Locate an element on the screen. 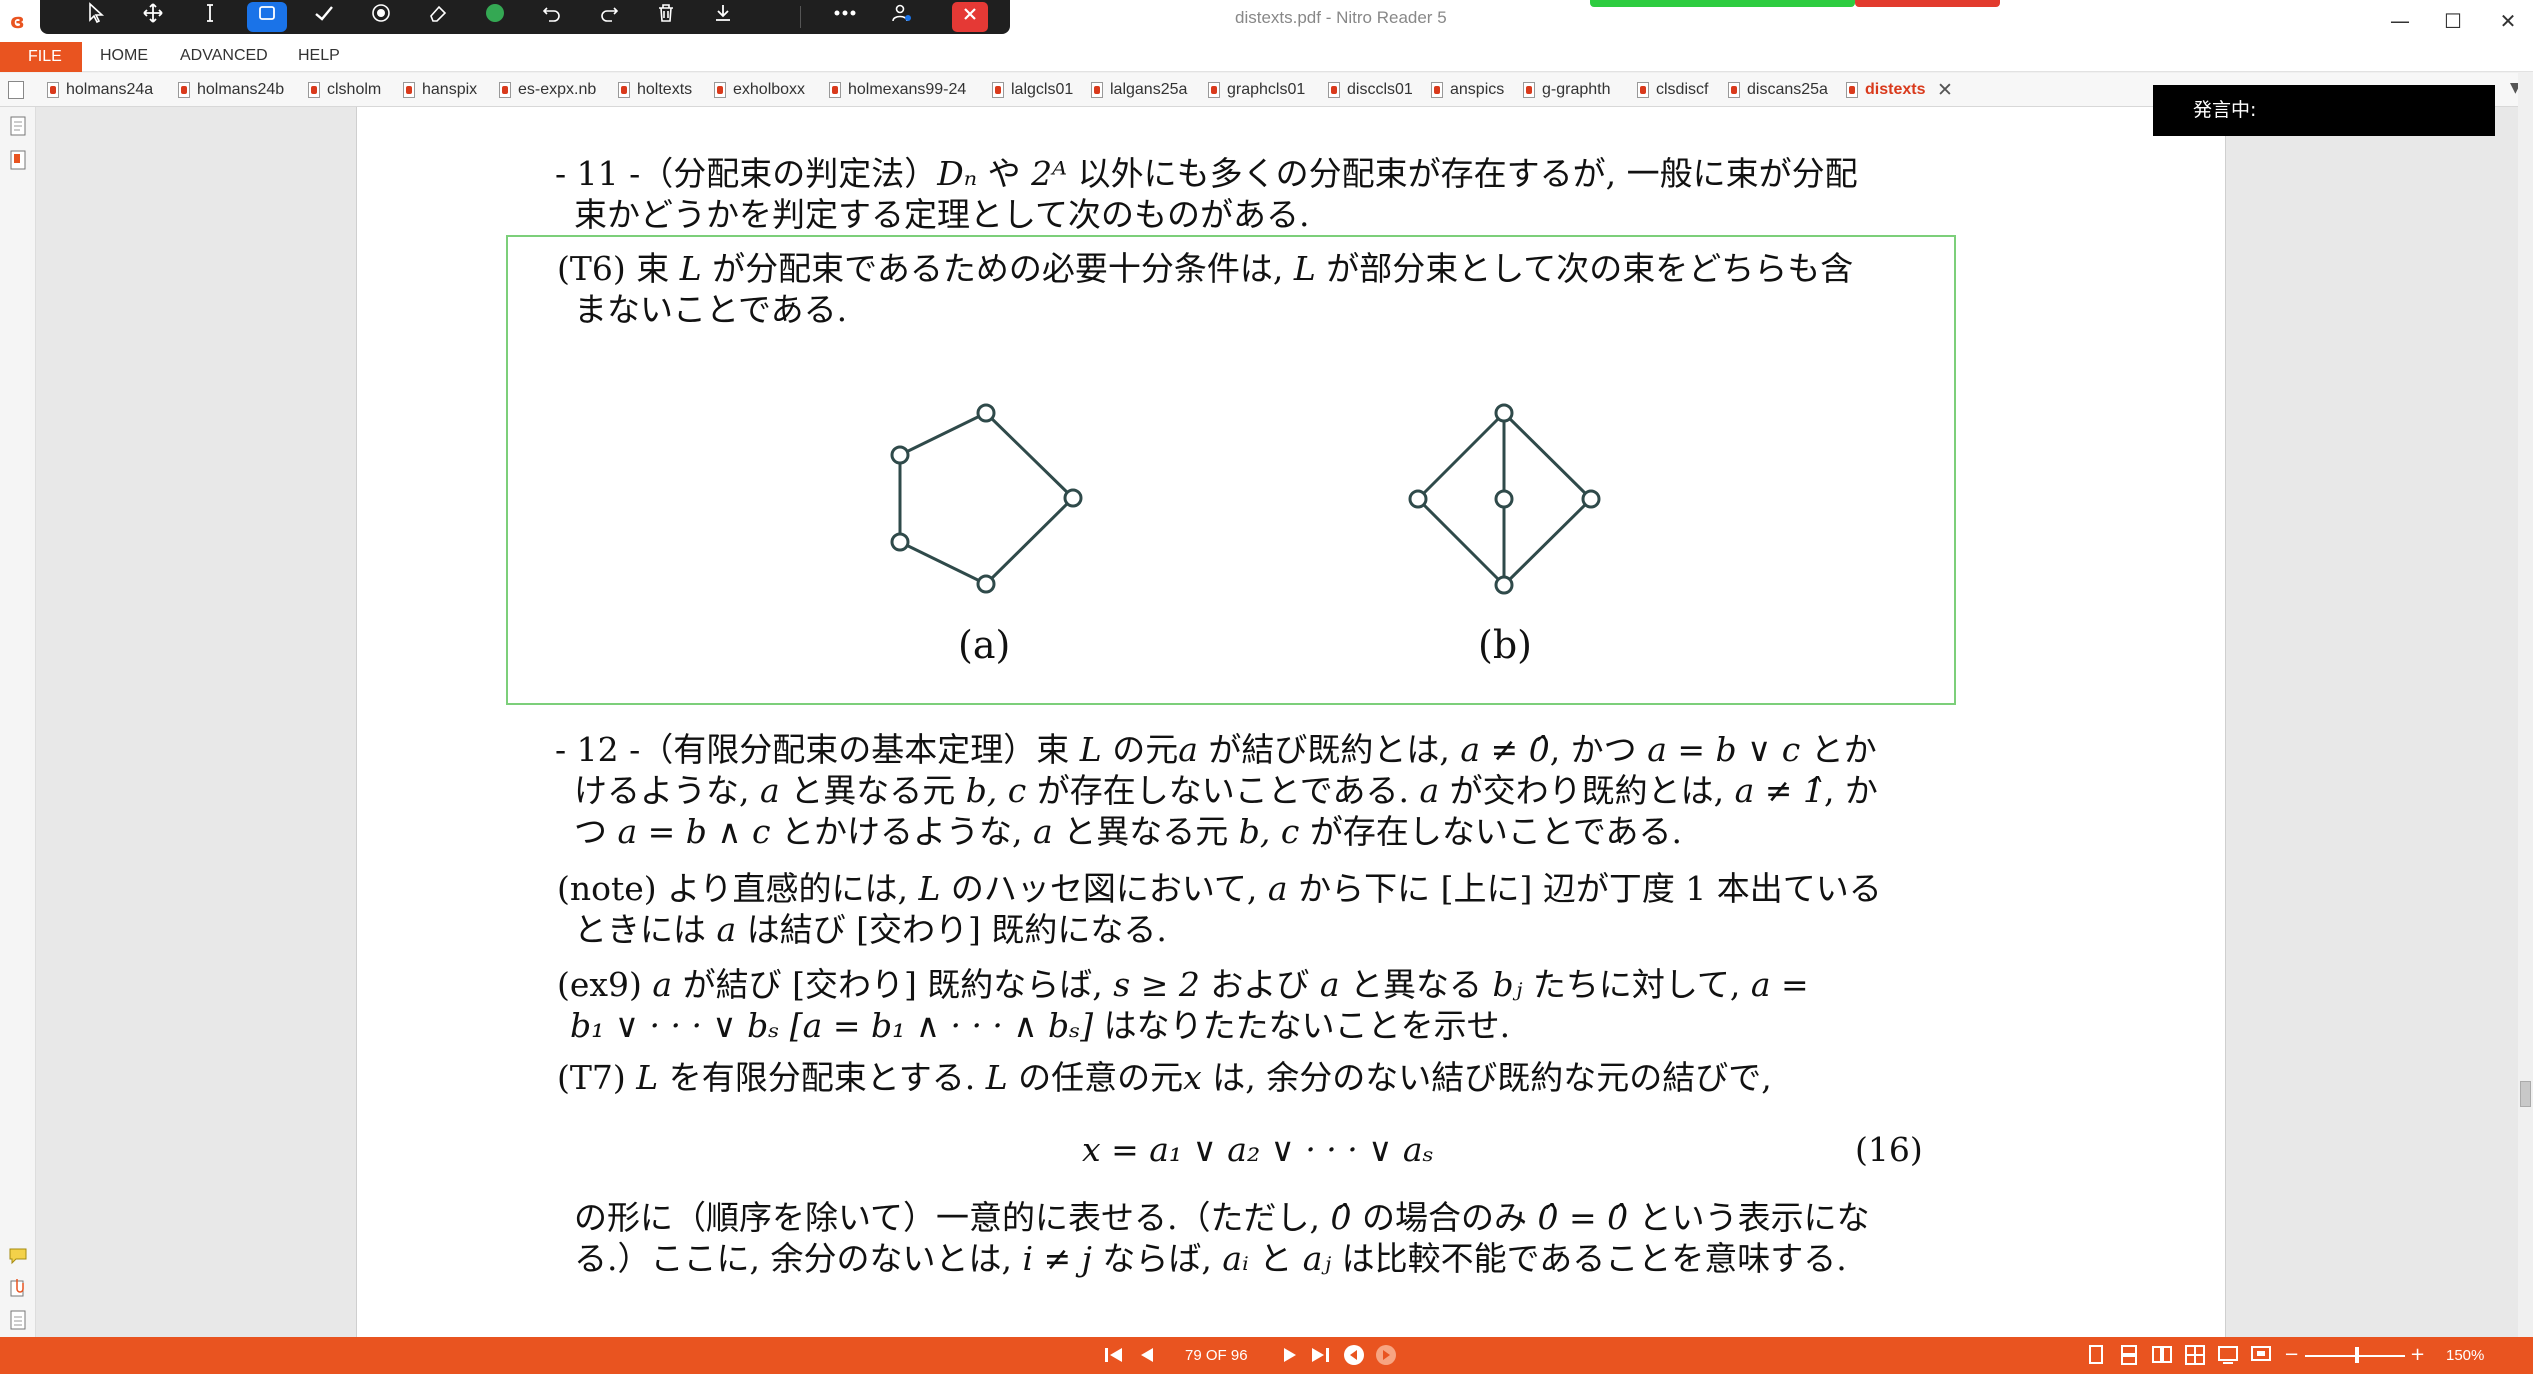  text-cursor-icon is located at coordinates (210, 17).